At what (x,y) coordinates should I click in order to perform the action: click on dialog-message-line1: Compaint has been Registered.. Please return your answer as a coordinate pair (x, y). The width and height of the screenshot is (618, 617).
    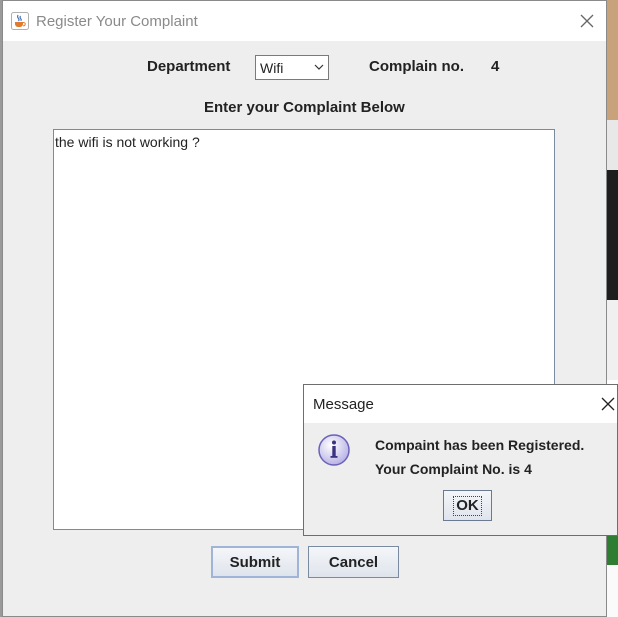
    Looking at the image, I should click on (480, 445).